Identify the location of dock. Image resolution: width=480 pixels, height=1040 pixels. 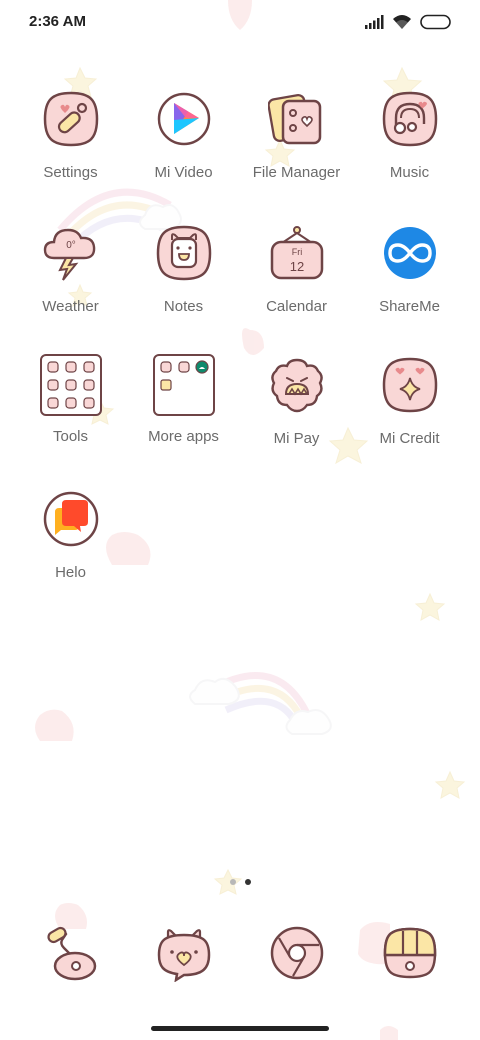
(240, 956).